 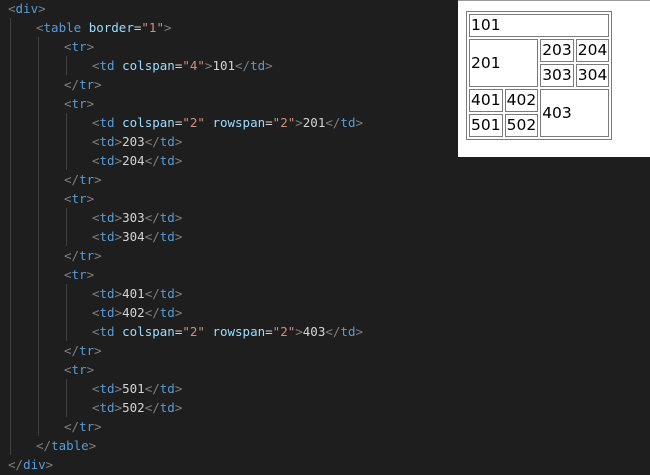 I want to click on table-cell: 101, so click(x=539, y=25).